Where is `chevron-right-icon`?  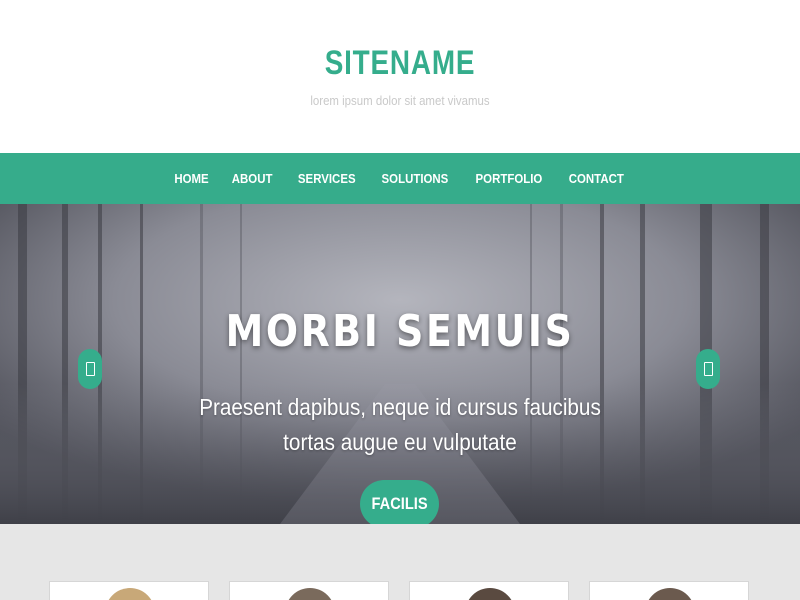 chevron-right-icon is located at coordinates (708, 369).